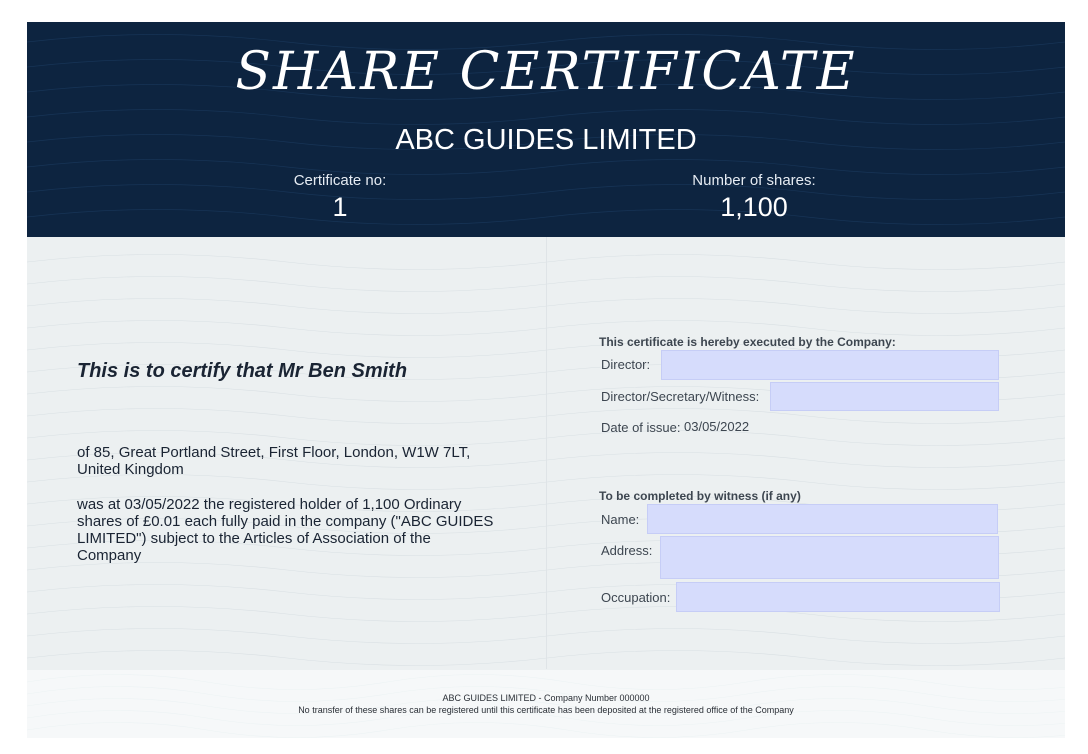  I want to click on center-divider, so click(546, 453).